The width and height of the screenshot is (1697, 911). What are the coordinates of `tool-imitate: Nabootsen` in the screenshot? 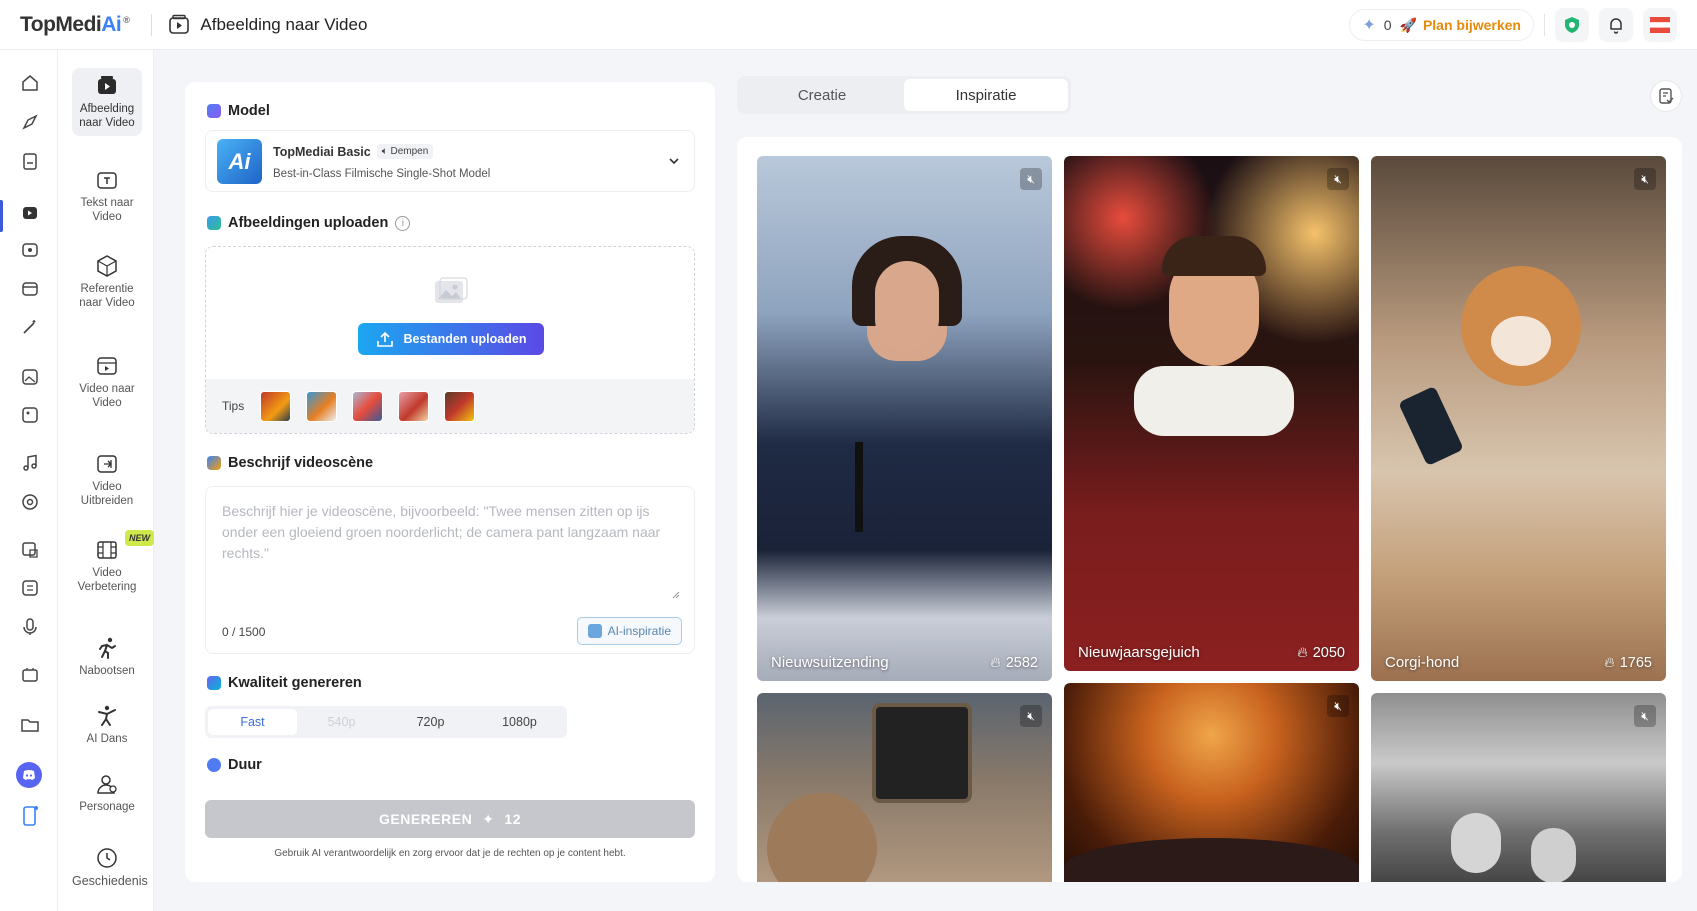 It's located at (107, 657).